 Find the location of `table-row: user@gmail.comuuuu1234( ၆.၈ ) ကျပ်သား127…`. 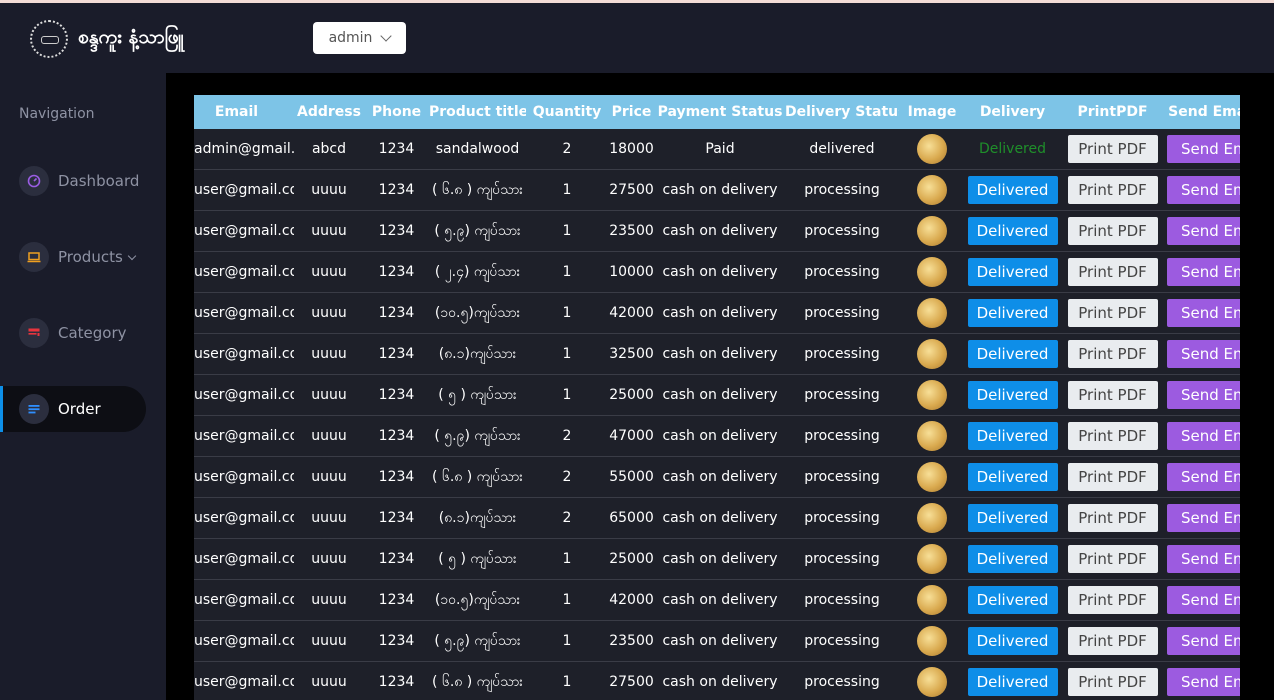

table-row: user@gmail.comuuuu1234( ၆.၈ ) ကျပ်သား127… is located at coordinates (717, 190).